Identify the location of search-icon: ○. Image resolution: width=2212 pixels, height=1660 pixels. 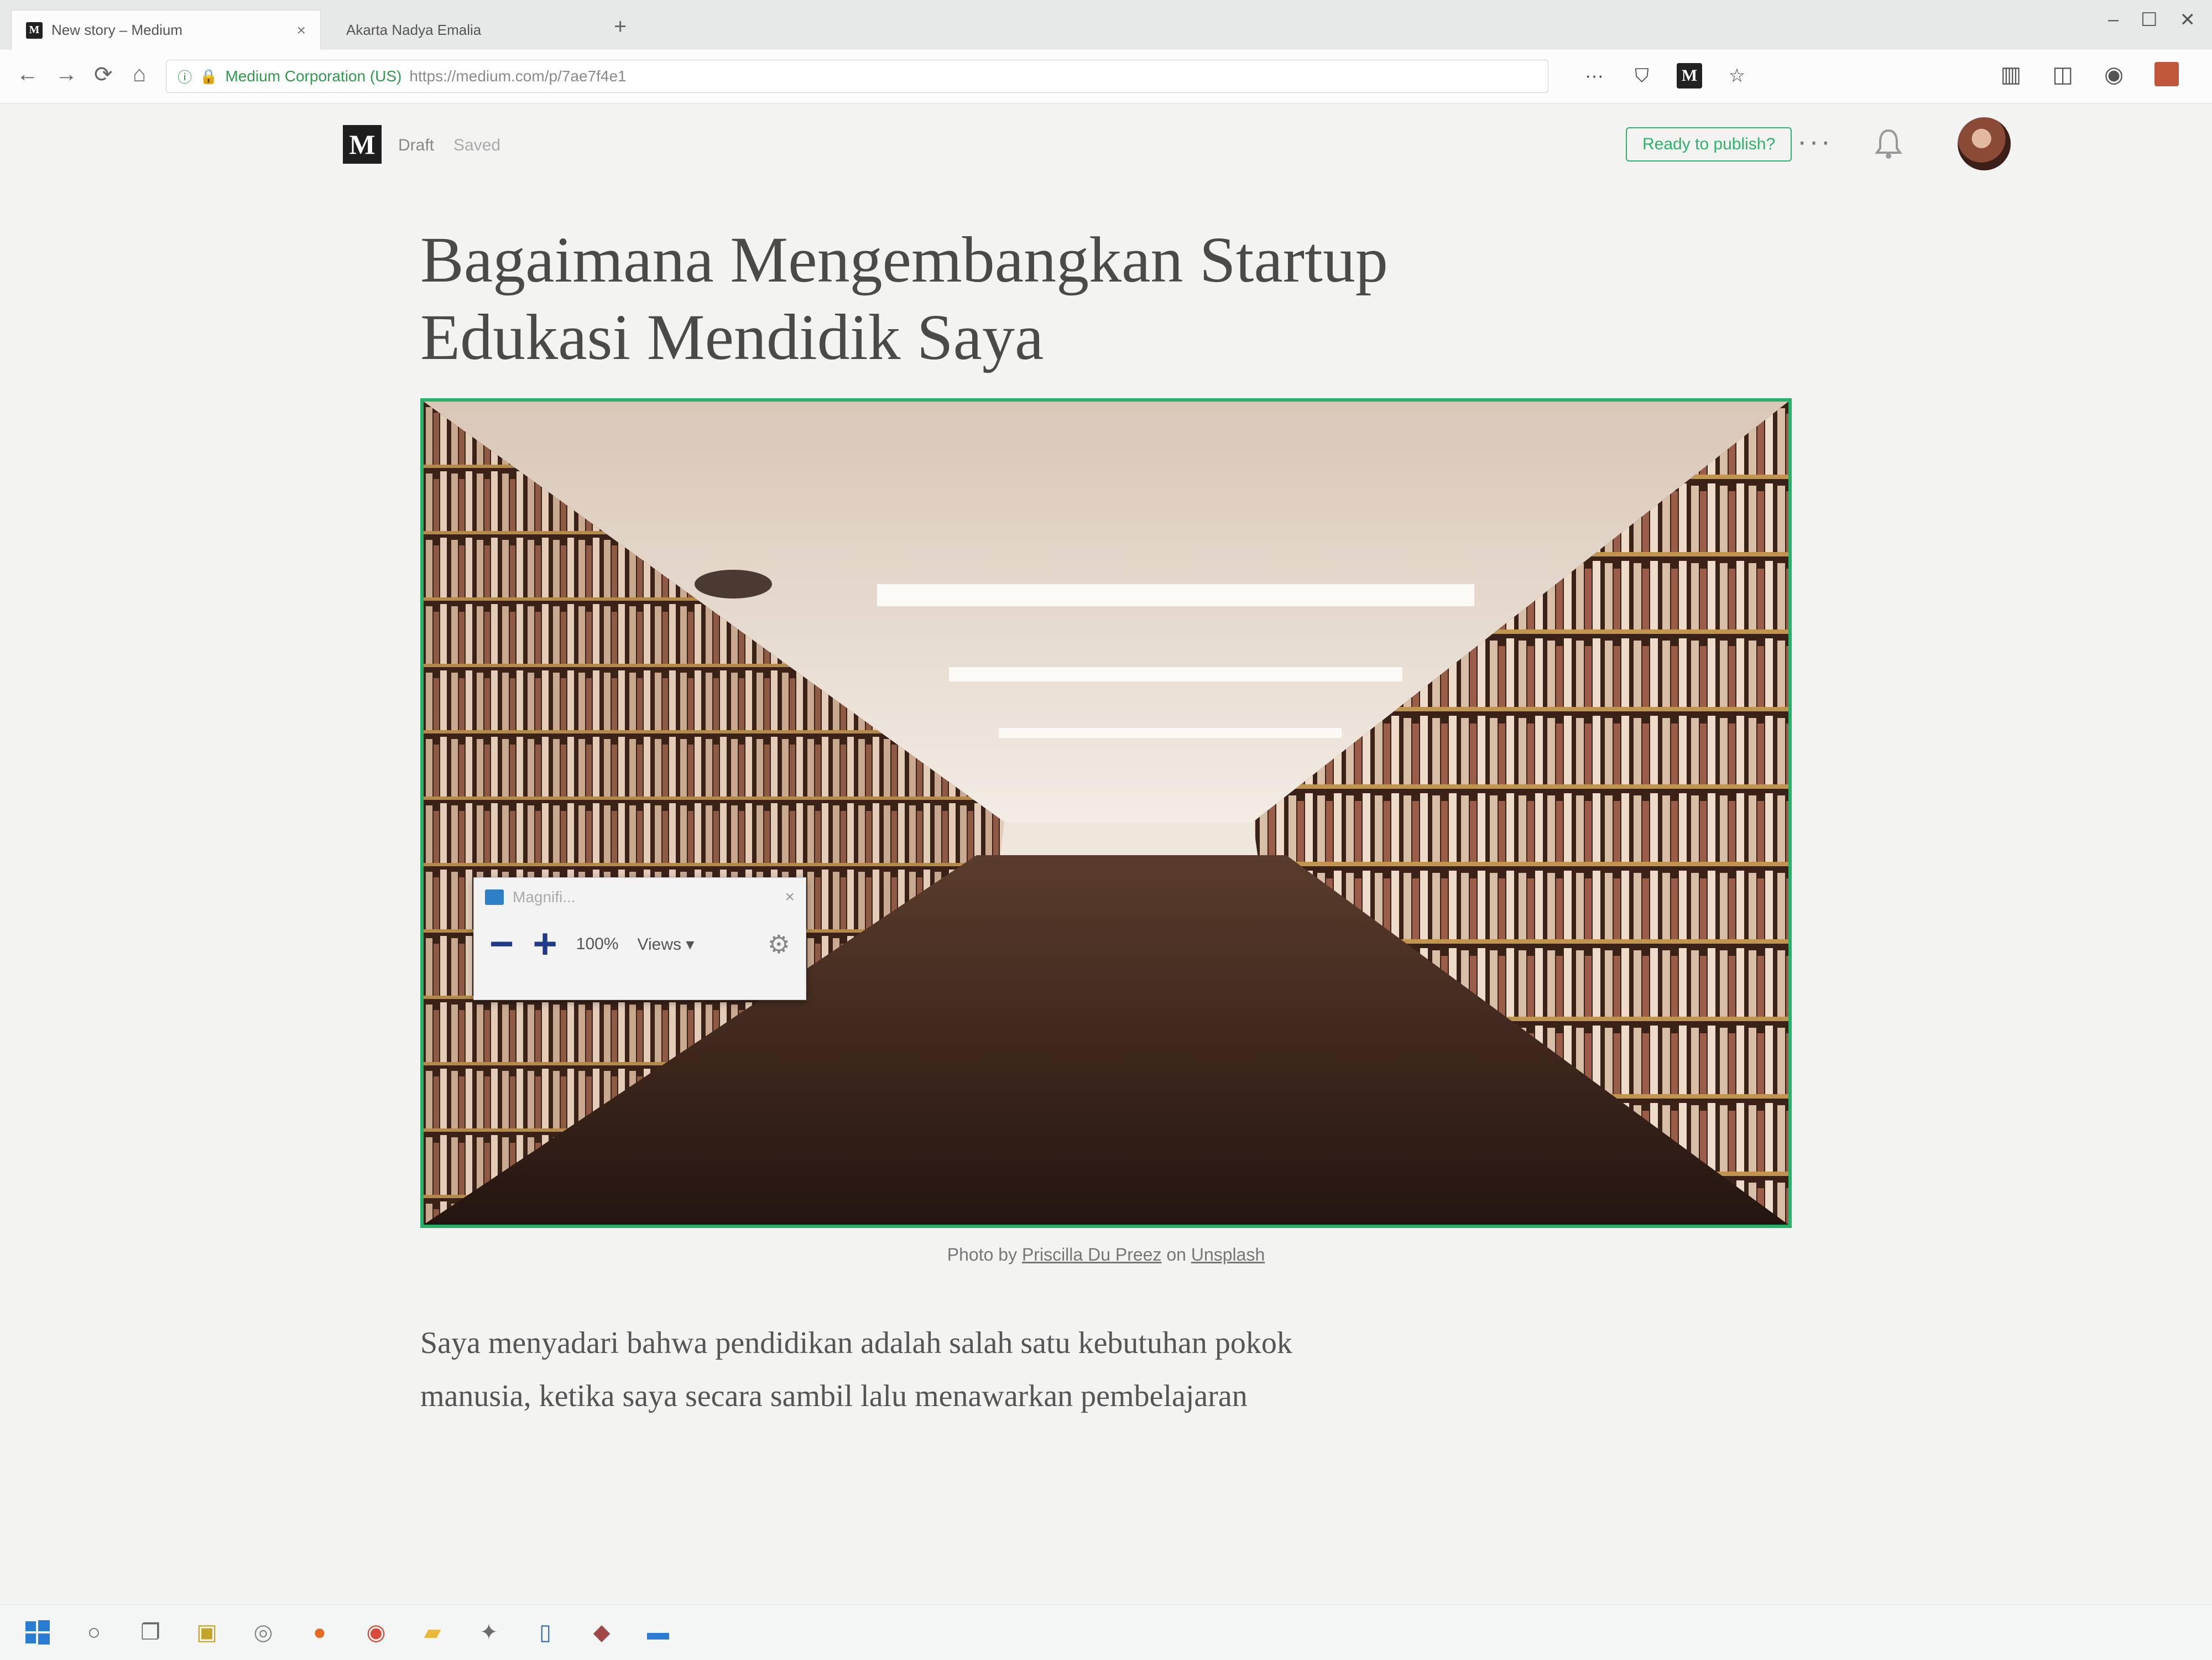
(94, 1632).